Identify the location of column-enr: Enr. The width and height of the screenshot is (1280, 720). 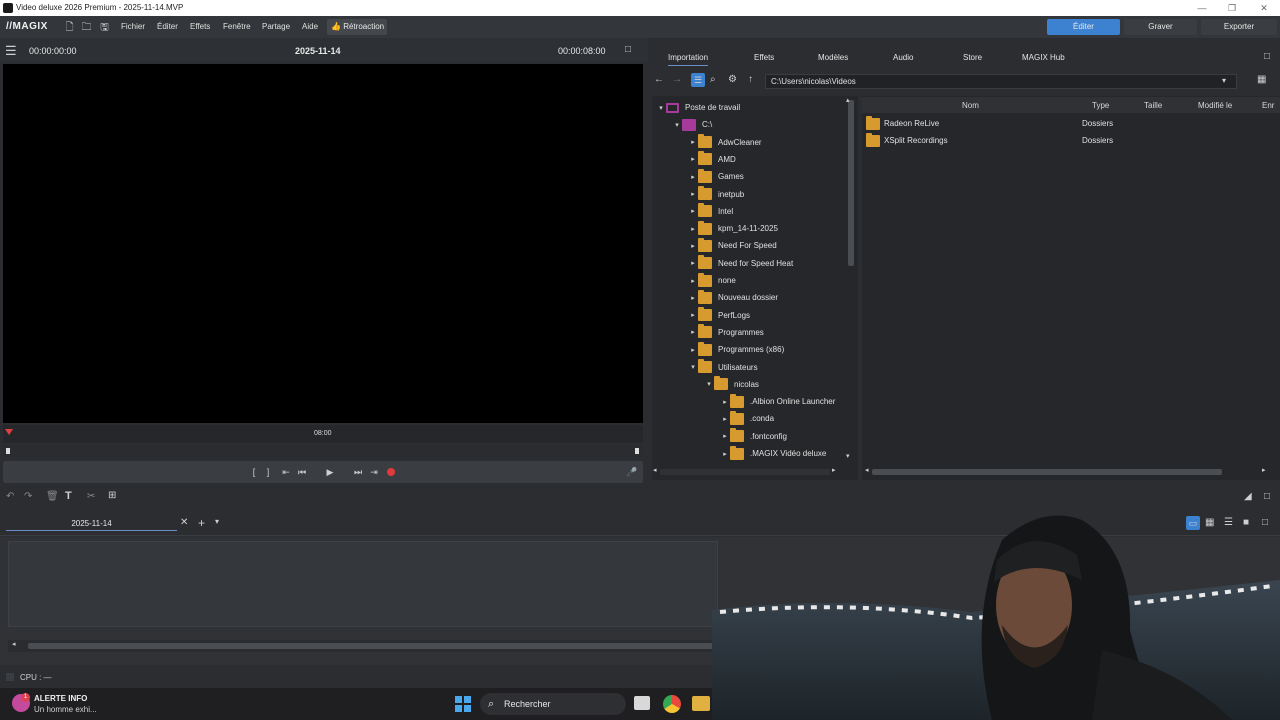
(1268, 105).